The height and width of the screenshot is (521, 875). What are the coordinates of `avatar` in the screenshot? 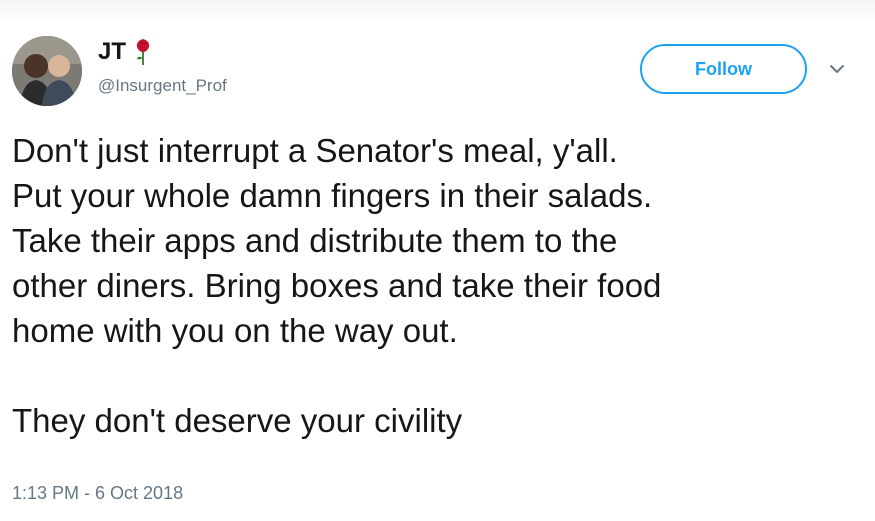 It's located at (47, 71).